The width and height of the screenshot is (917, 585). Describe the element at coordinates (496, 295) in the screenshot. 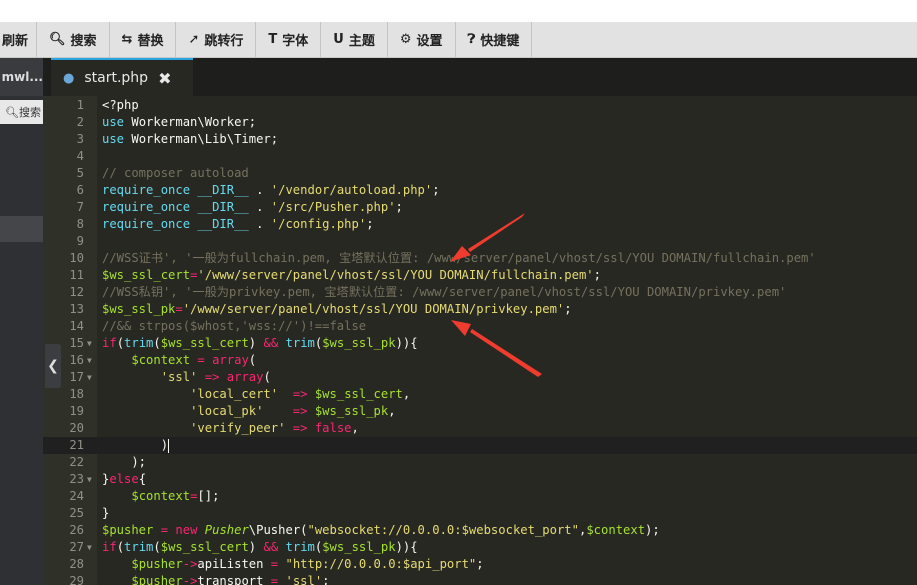

I see `annotation-arrows` at that location.